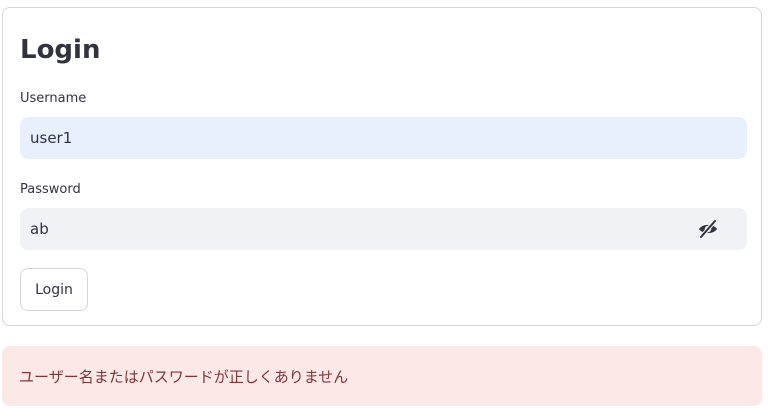  I want to click on username-input, so click(383, 138).